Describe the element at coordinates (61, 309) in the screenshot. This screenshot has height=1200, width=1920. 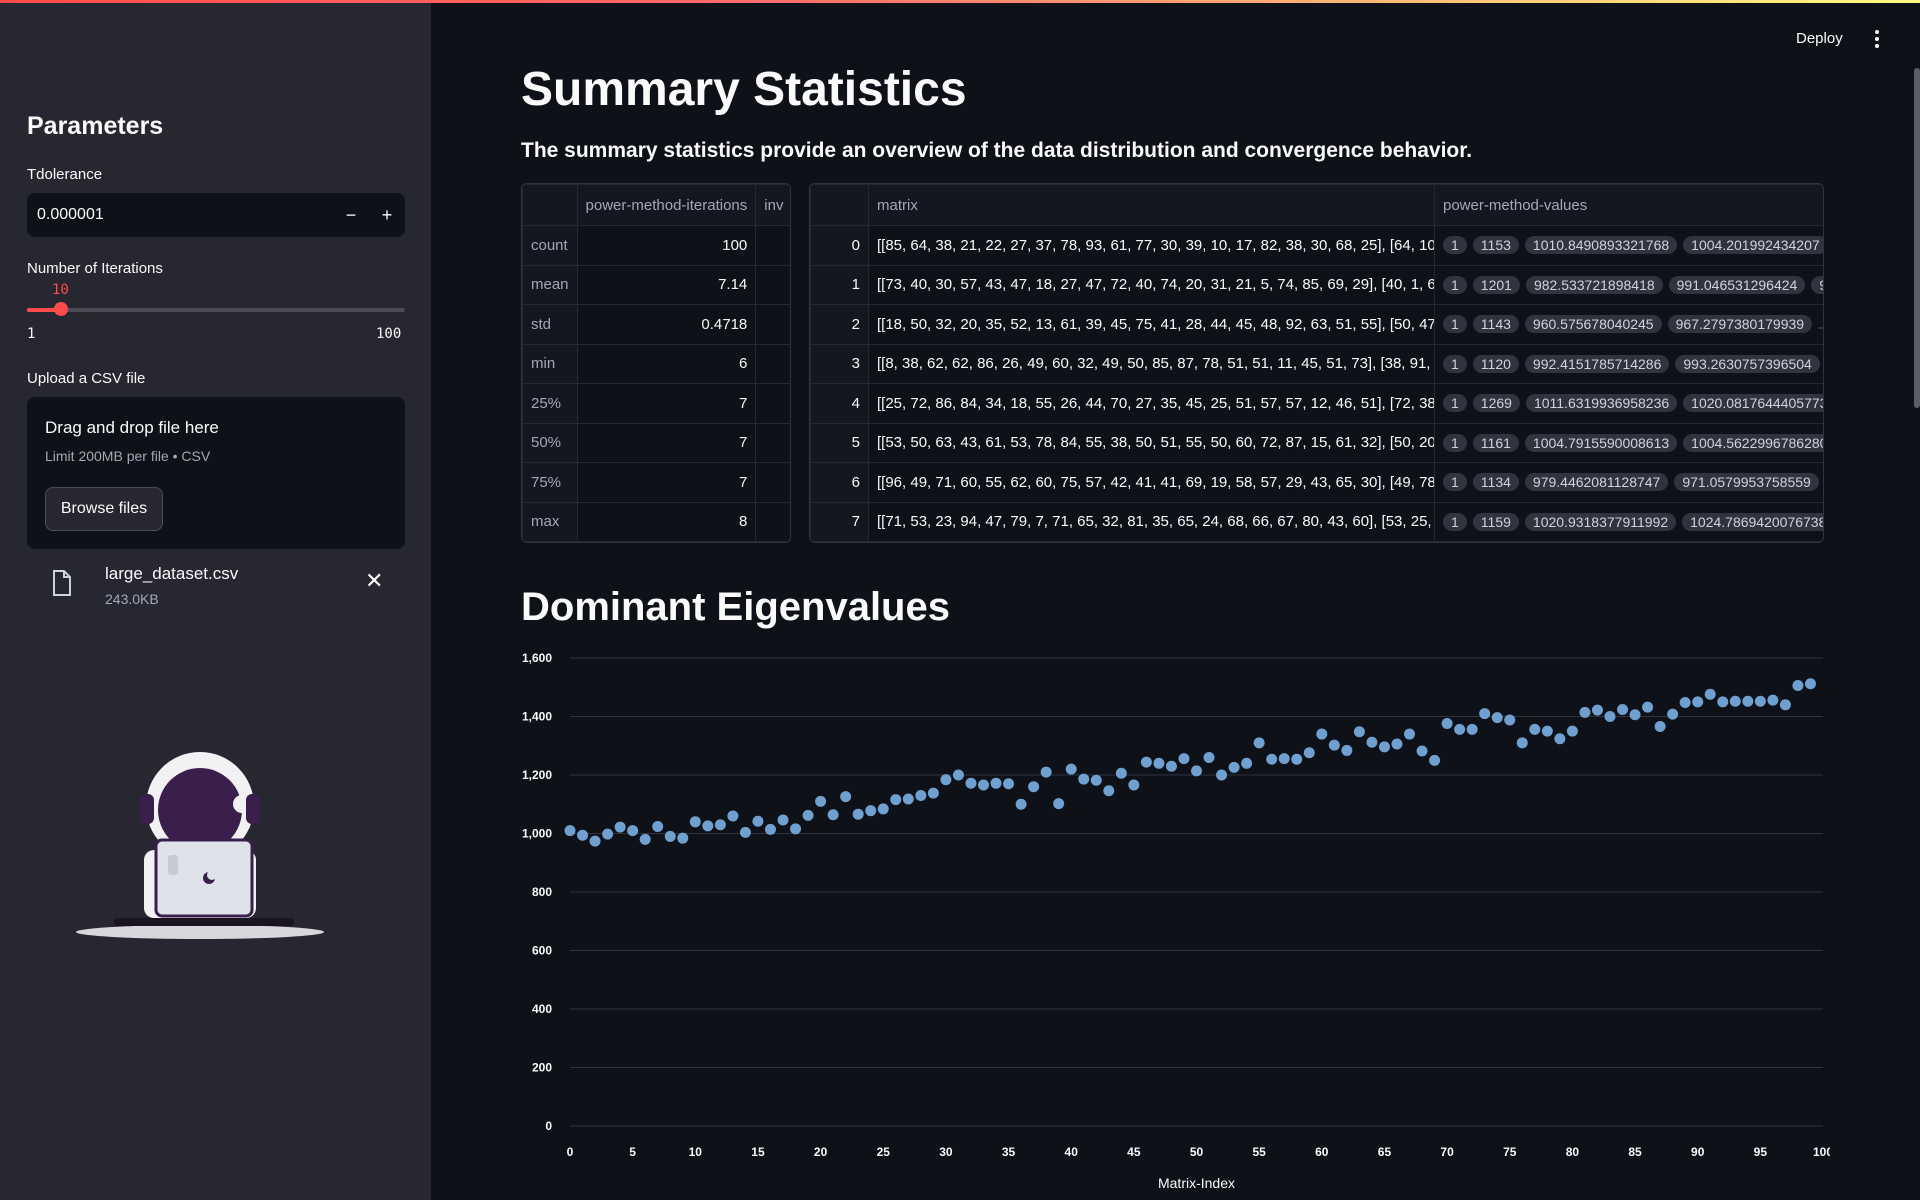
I see `slider-thumb` at that location.